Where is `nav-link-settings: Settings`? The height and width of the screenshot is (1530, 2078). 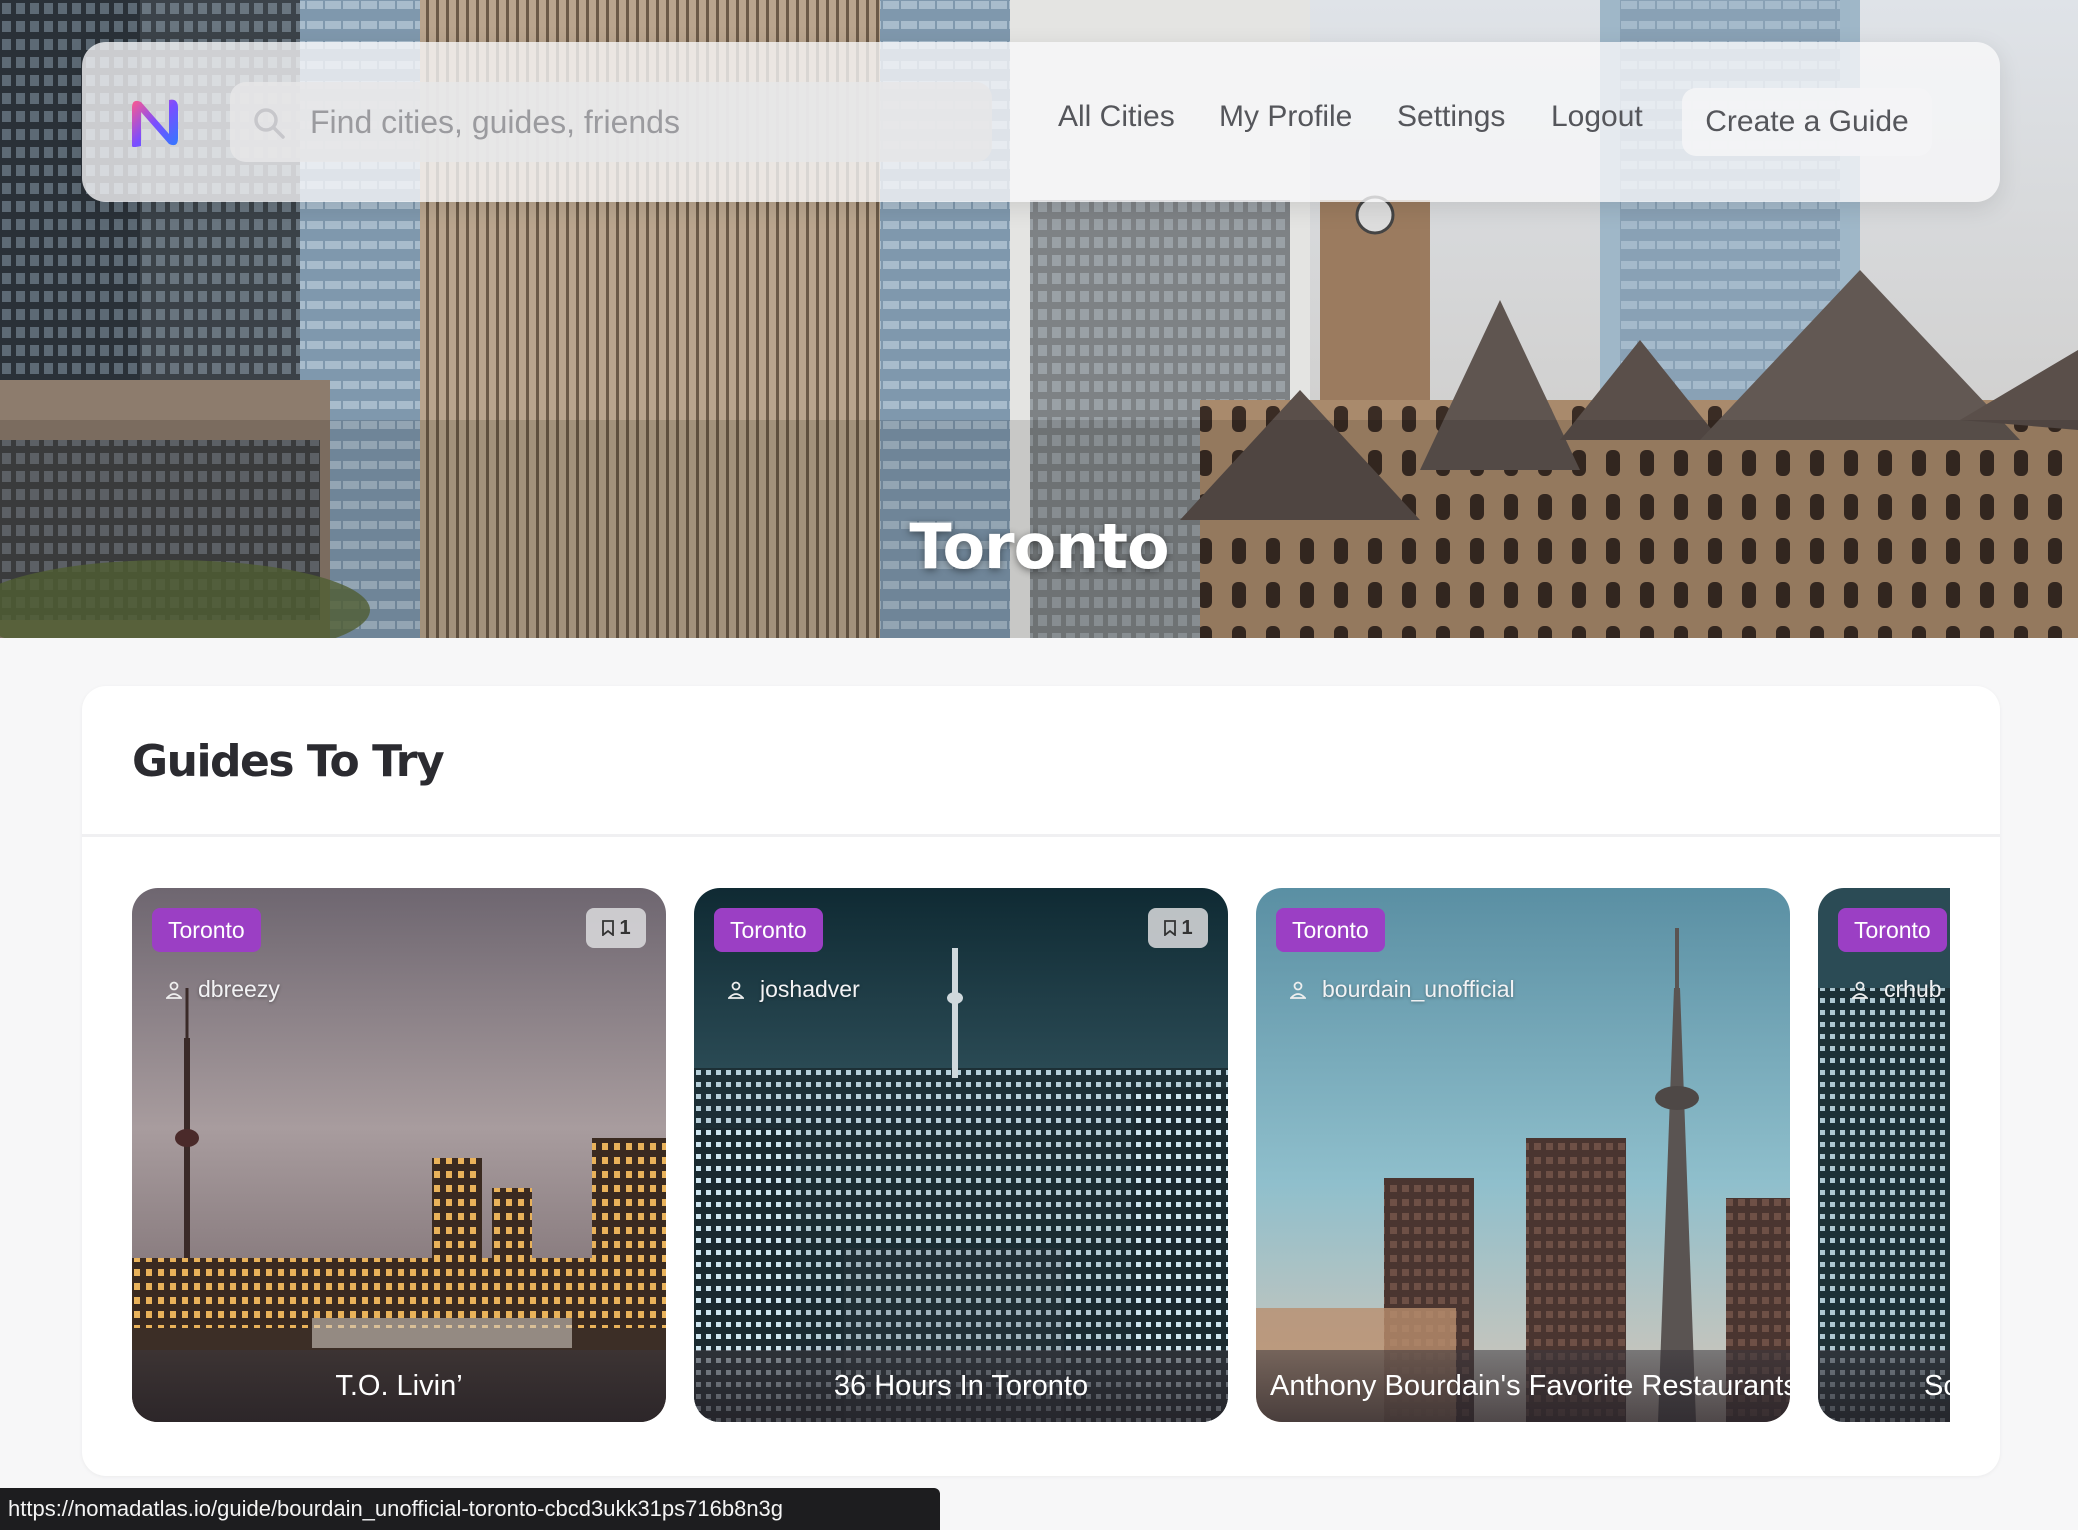
nav-link-settings: Settings is located at coordinates (1451, 117).